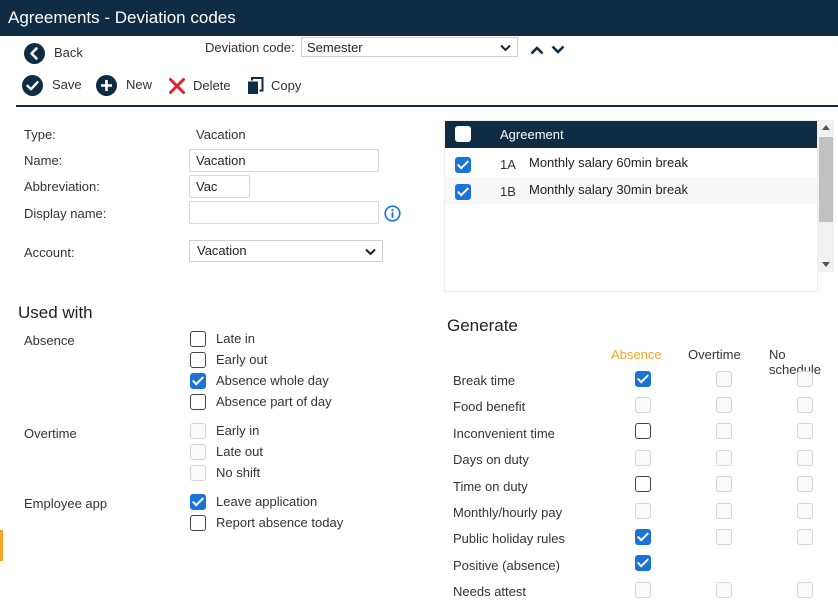 Image resolution: width=838 pixels, height=611 pixels. Describe the element at coordinates (32, 85) in the screenshot. I see `checkmark-circle-icon` at that location.